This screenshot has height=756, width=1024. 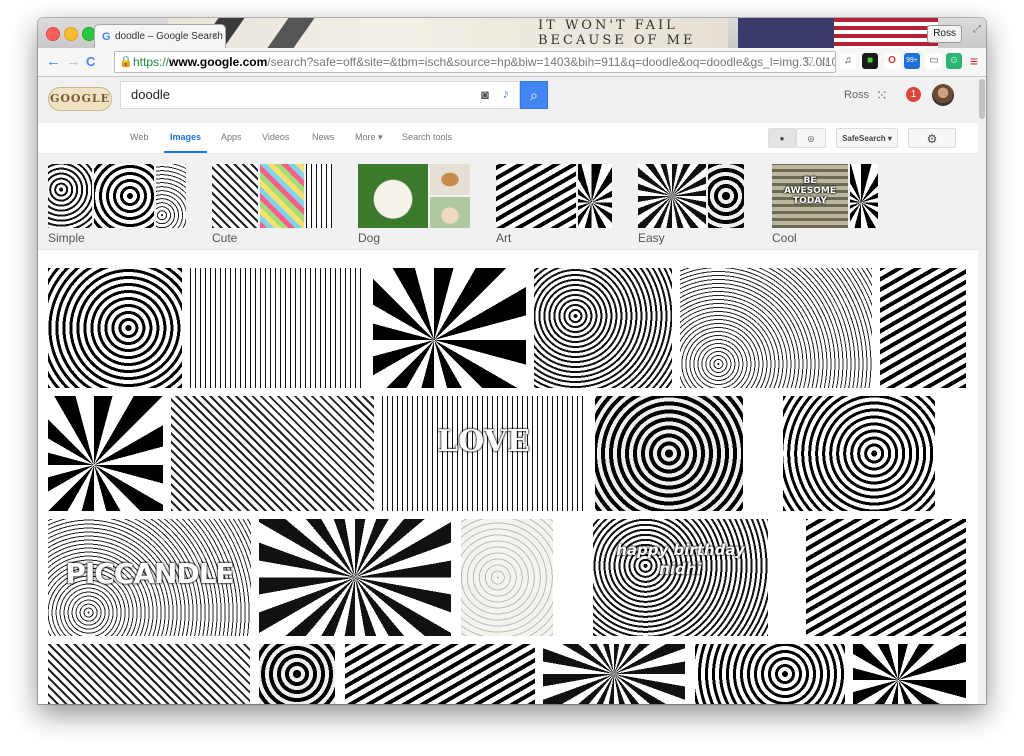 I want to click on love-caption: LOVE, so click(x=483, y=441).